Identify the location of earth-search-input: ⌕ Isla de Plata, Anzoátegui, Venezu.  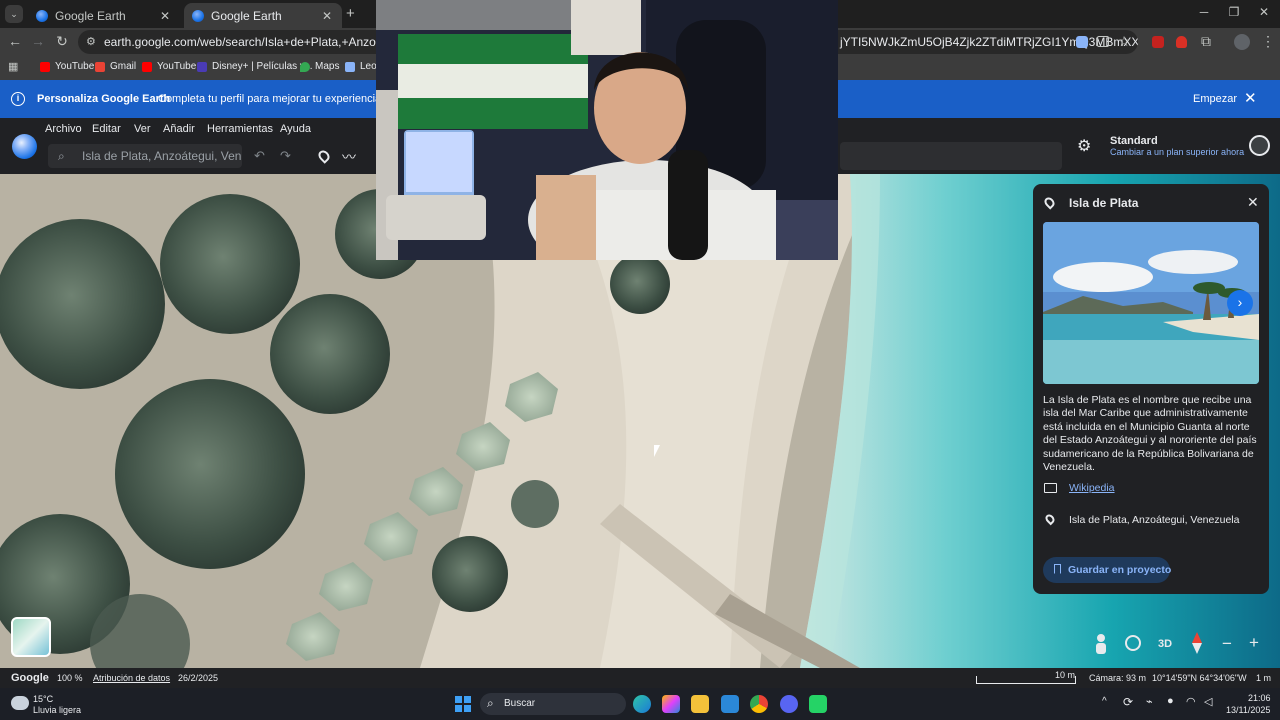
(145, 156).